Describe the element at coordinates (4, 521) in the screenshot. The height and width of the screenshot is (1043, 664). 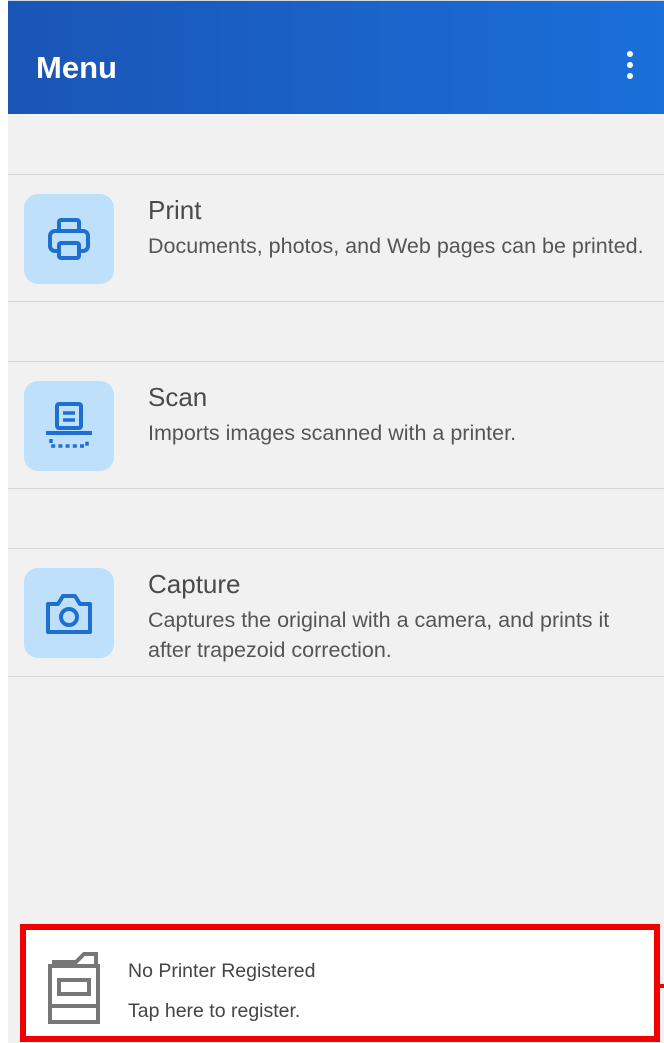
I see `left-edge` at that location.